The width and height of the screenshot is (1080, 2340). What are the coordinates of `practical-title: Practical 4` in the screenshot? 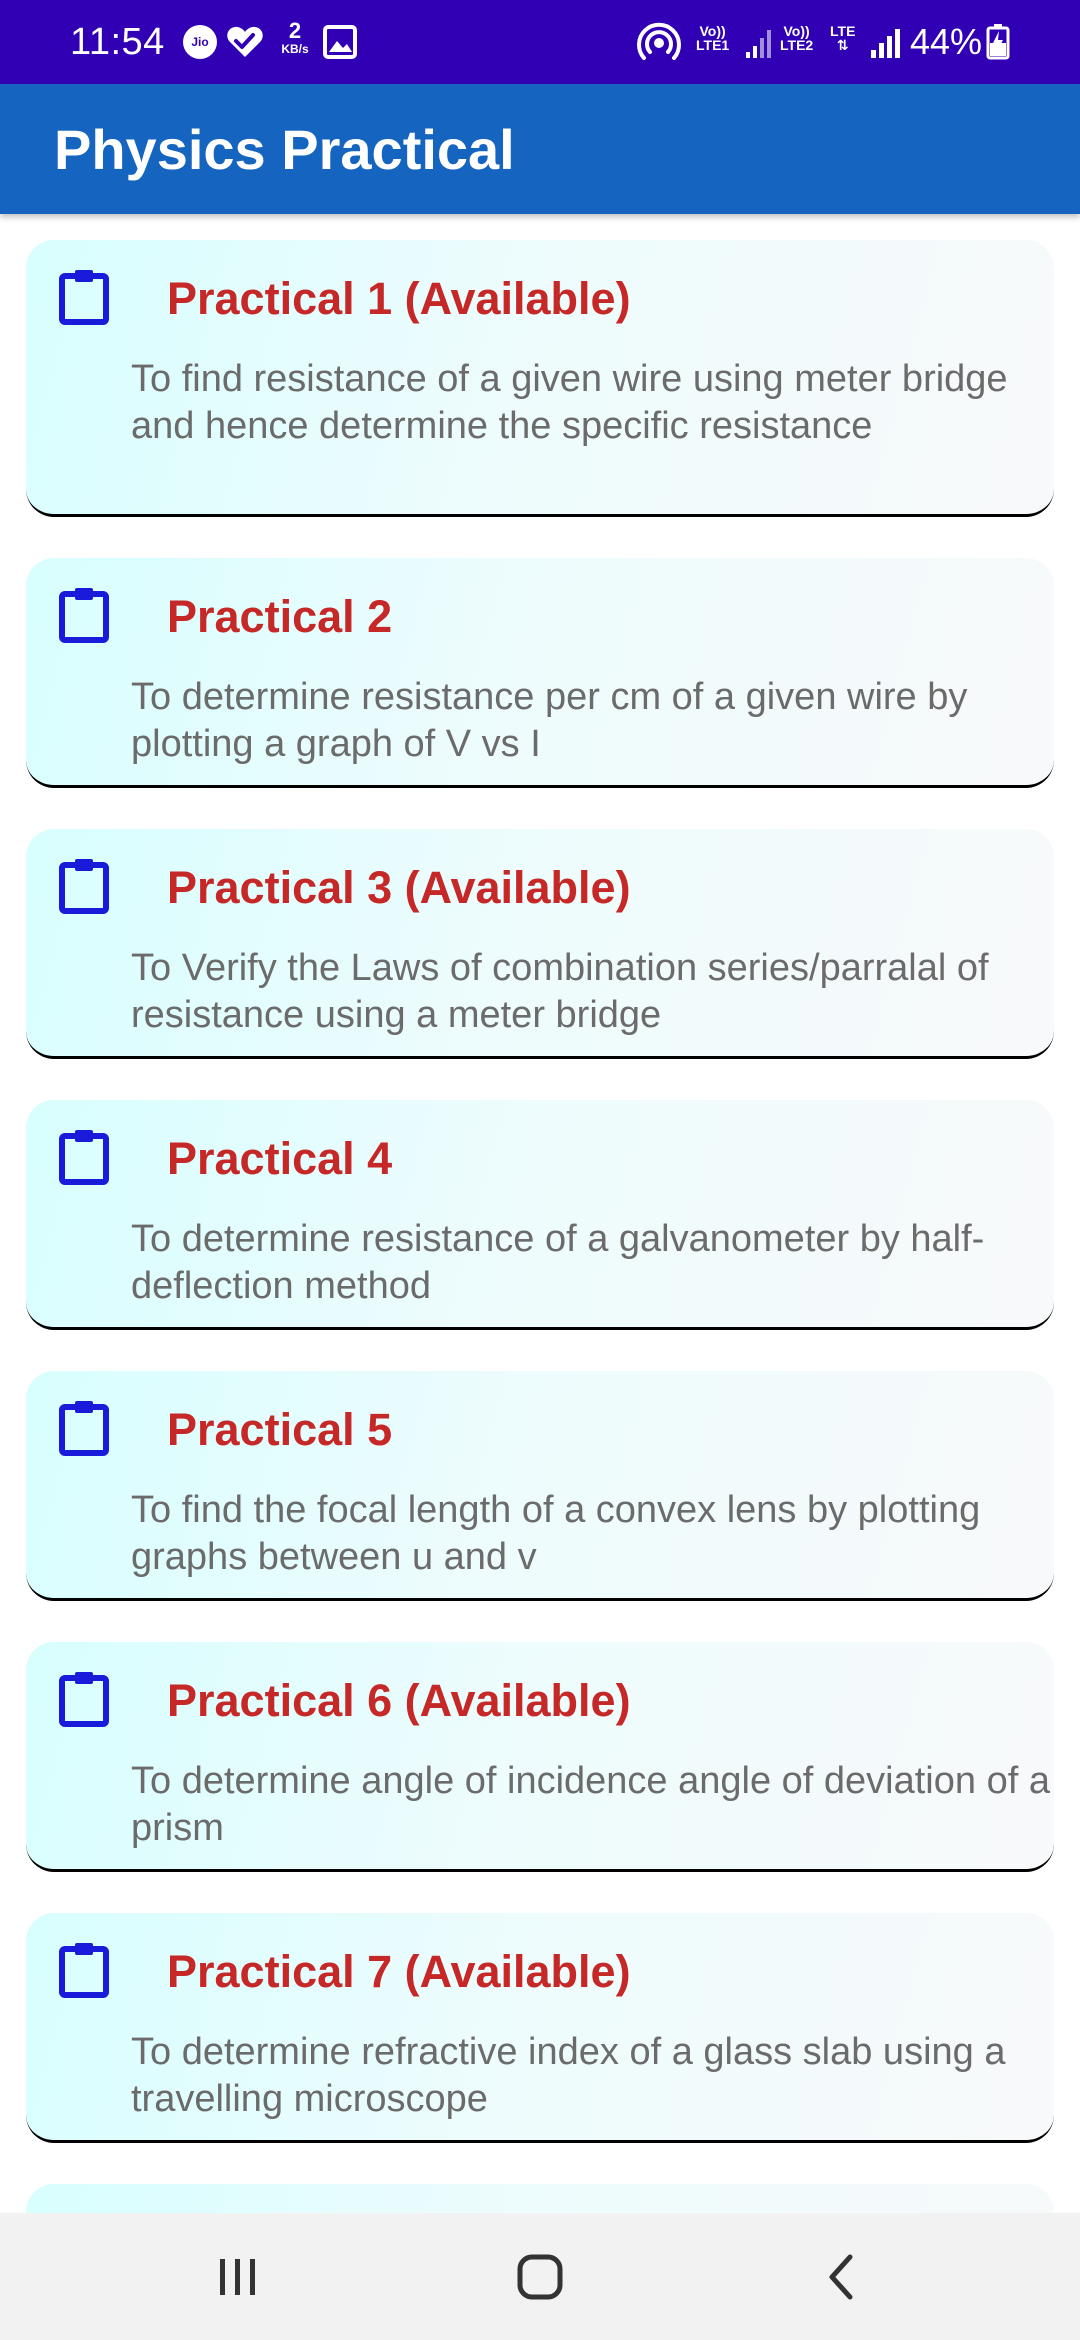 It's located at (280, 1158).